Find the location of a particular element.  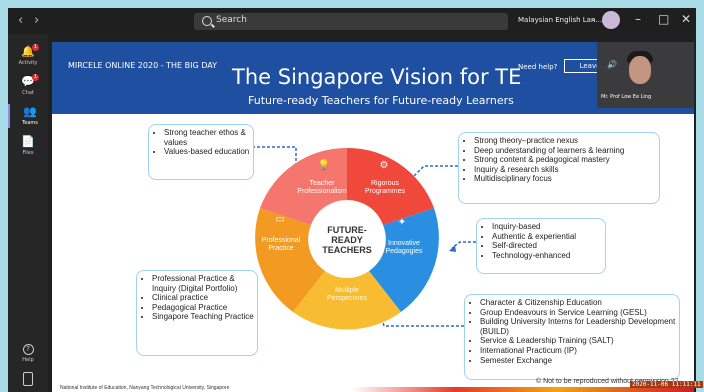

arrow-ethos is located at coordinates (274, 157).